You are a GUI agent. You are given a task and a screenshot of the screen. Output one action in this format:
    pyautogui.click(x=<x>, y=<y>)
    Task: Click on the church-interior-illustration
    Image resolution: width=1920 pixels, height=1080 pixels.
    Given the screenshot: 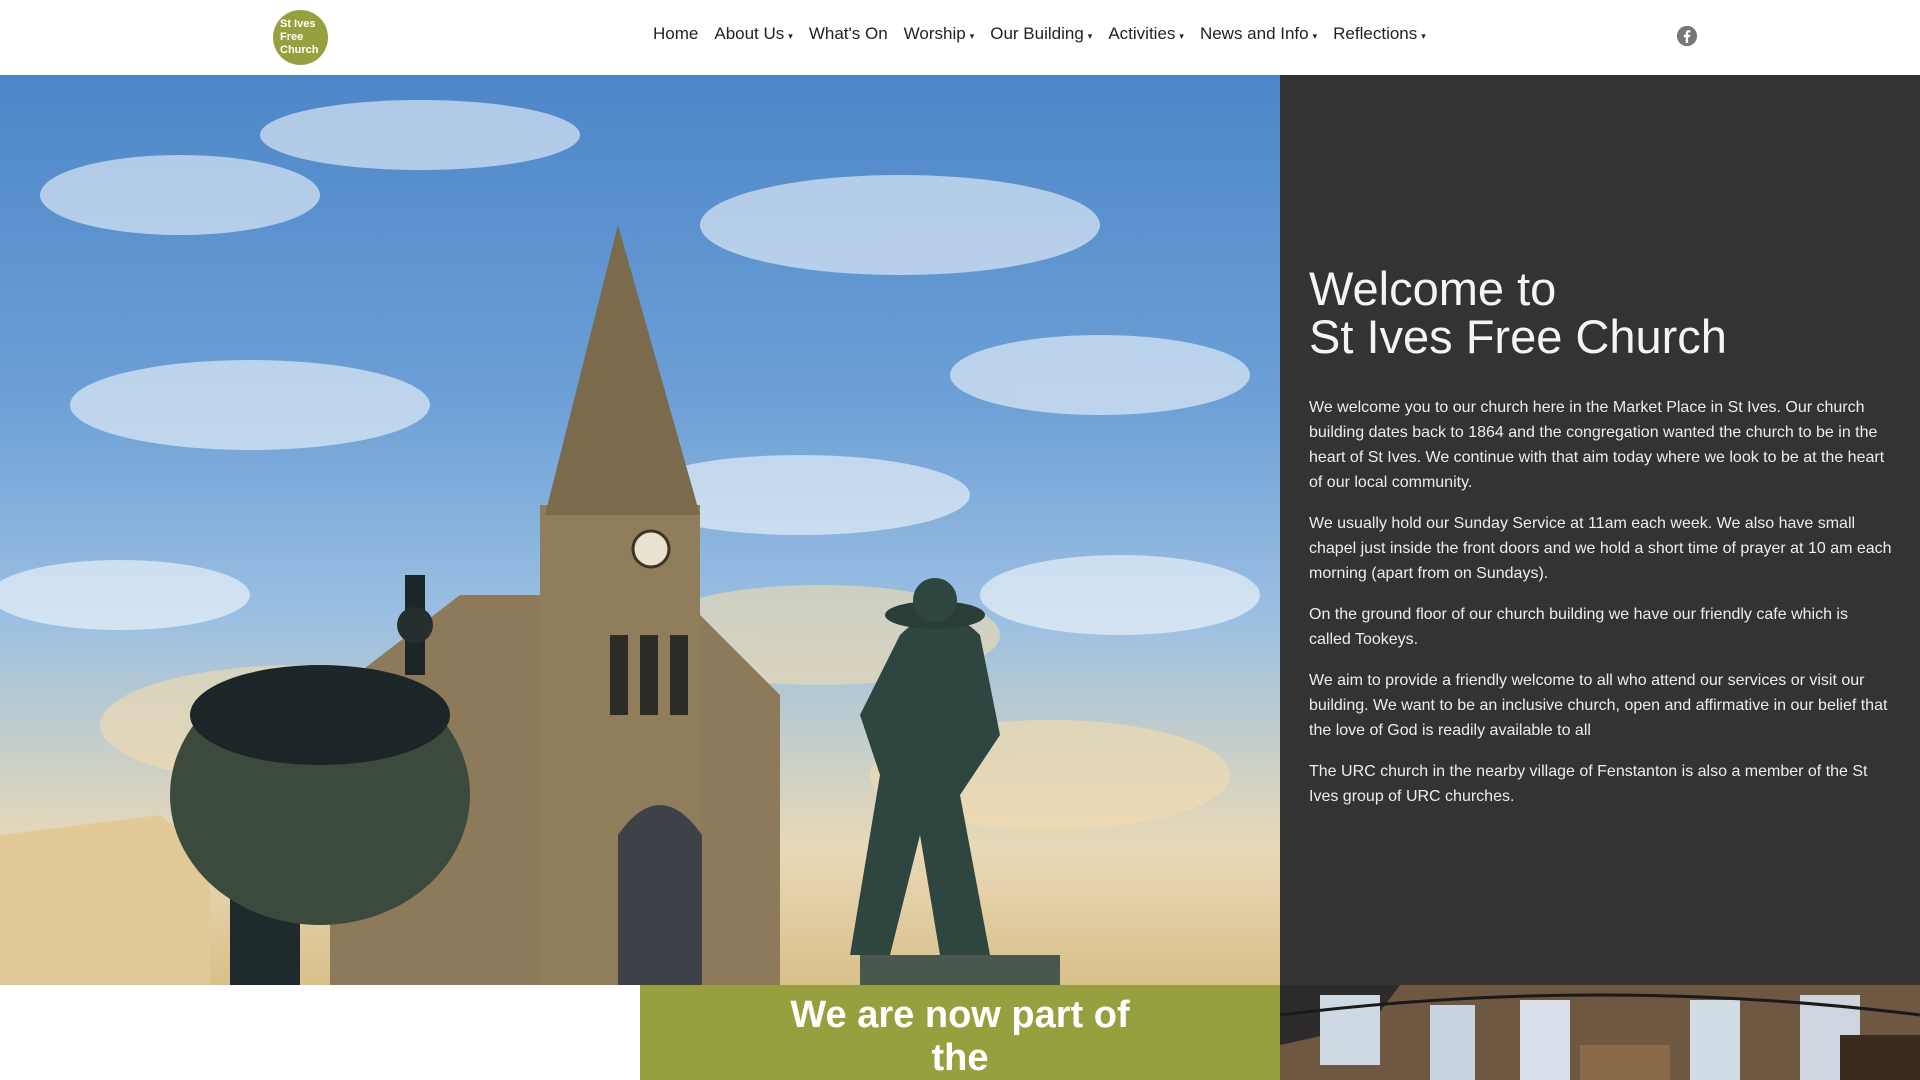 What is the action you would take?
    pyautogui.click(x=1600, y=1032)
    